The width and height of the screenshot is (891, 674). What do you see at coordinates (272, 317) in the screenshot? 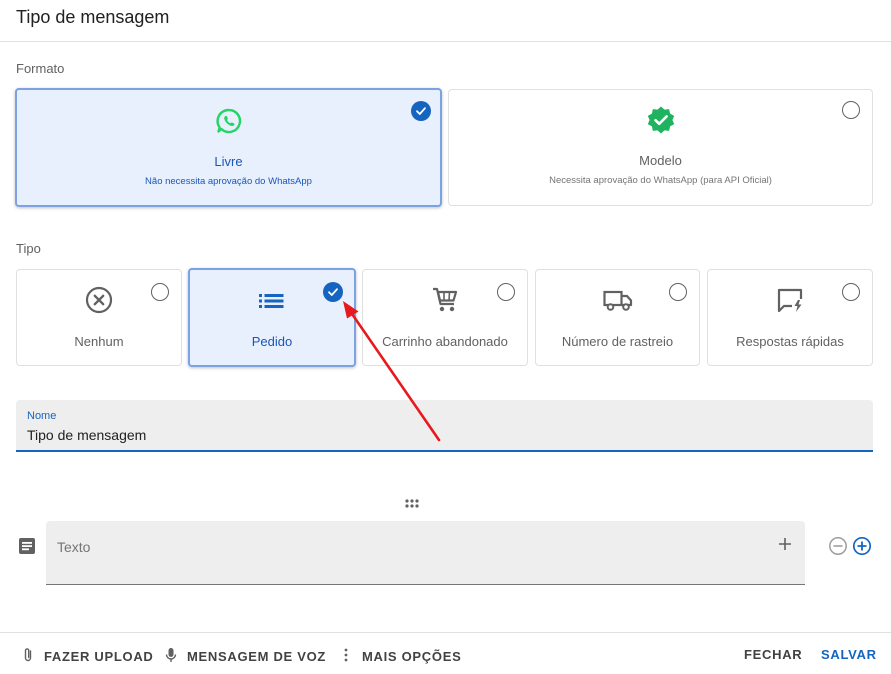
I see `type-option-pedido: Pedido` at bounding box center [272, 317].